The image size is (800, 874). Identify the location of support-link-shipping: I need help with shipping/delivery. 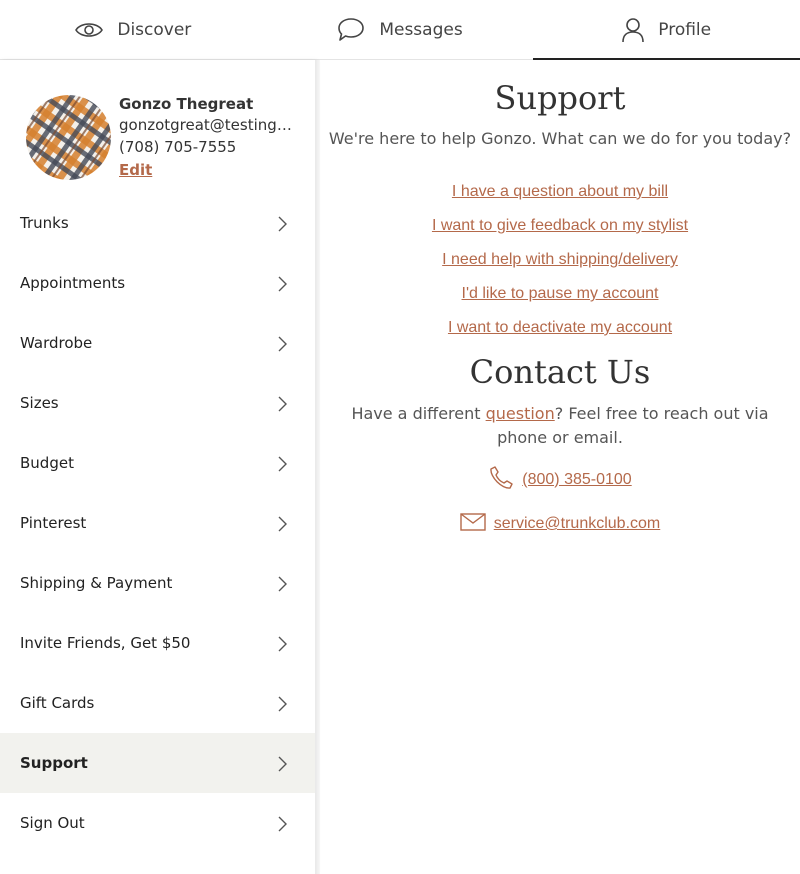
(560, 260).